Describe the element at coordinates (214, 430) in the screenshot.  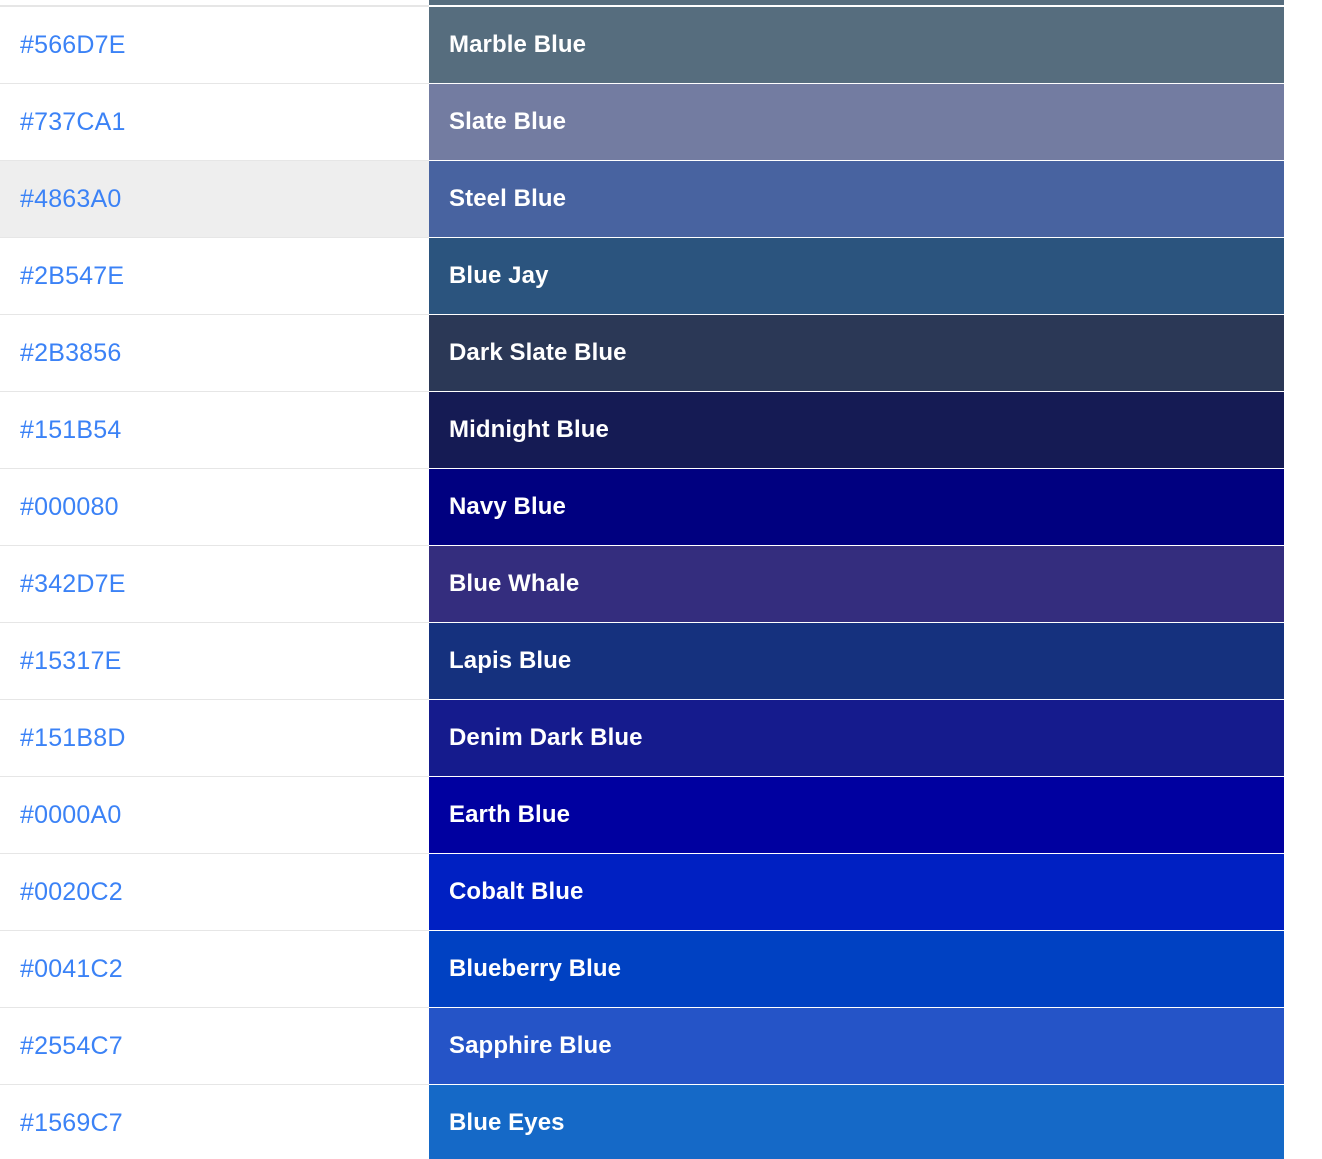
I see `hex-code-cell: #151B54` at that location.